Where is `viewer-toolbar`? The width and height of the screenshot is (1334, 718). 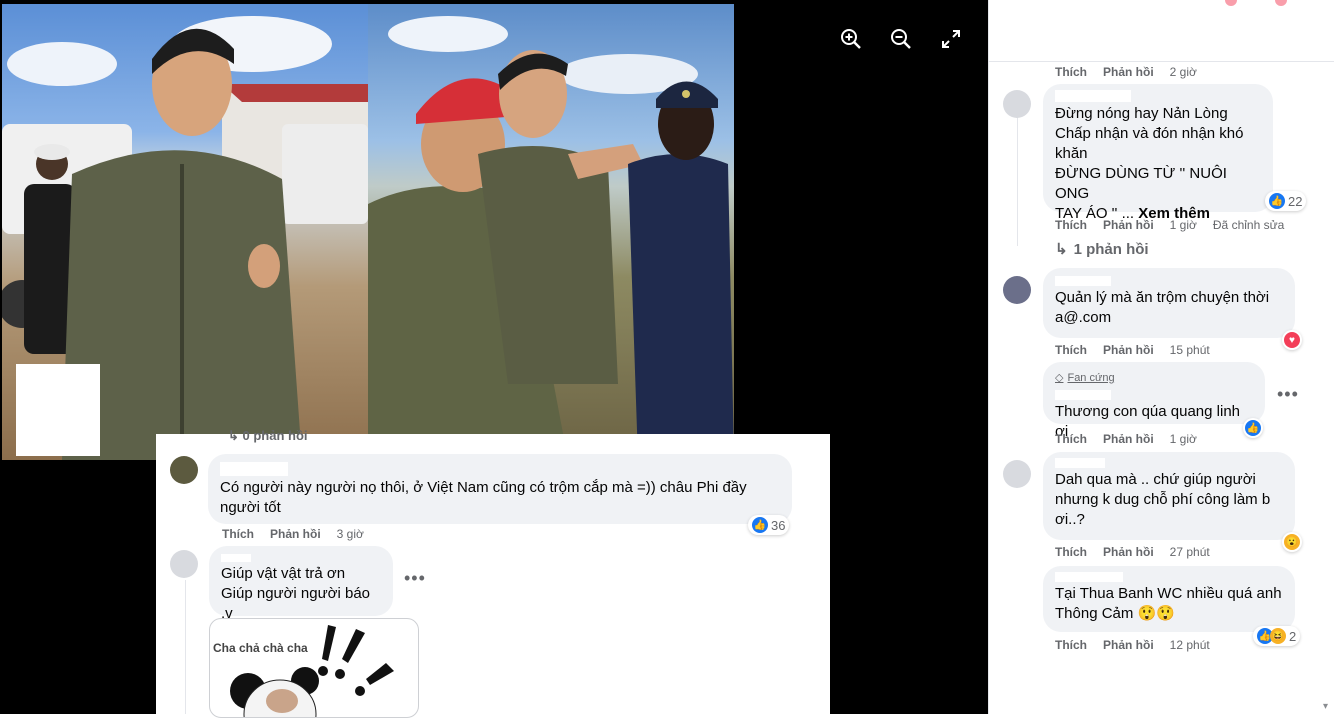
viewer-toolbar is located at coordinates (901, 39).